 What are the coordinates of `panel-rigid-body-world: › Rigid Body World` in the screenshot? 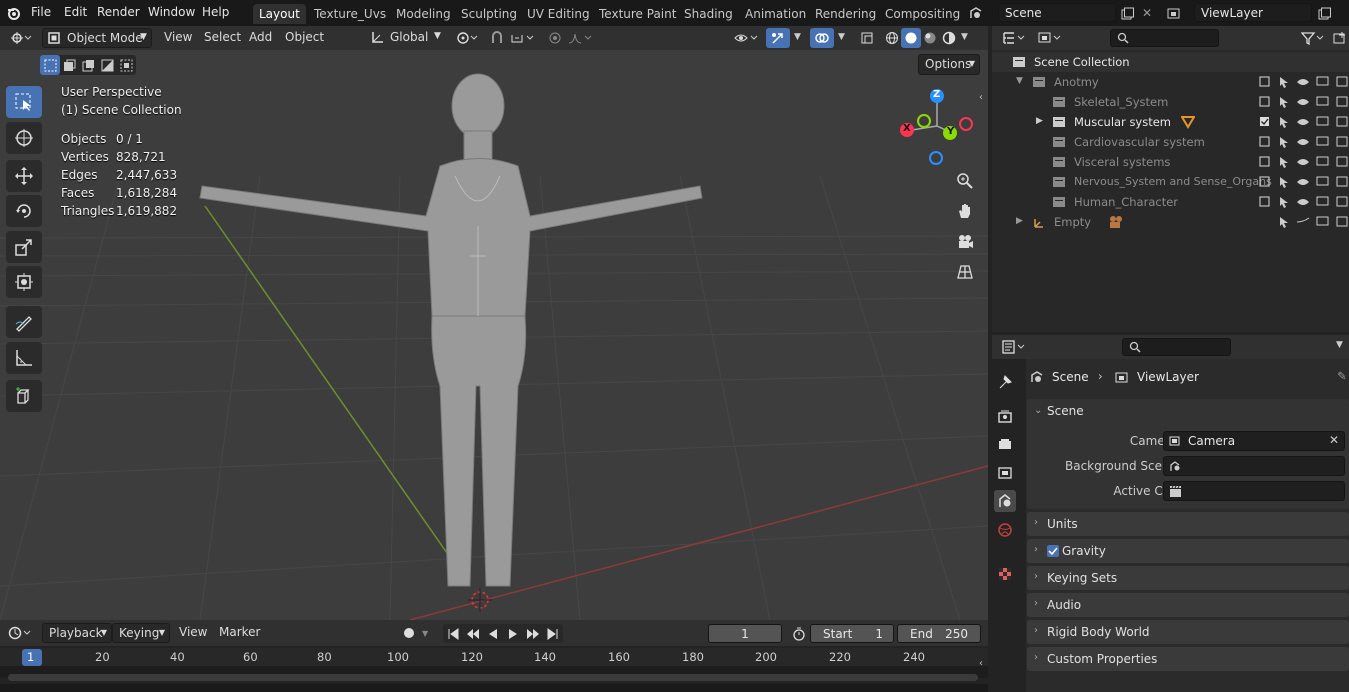 It's located at (1188, 632).